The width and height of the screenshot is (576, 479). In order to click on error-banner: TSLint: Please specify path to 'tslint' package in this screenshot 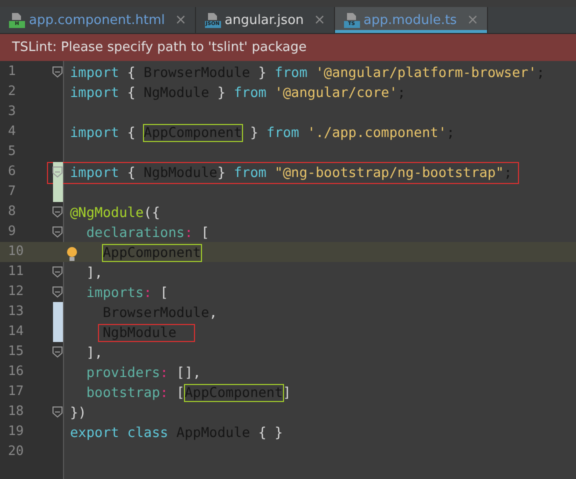, I will do `click(288, 47)`.